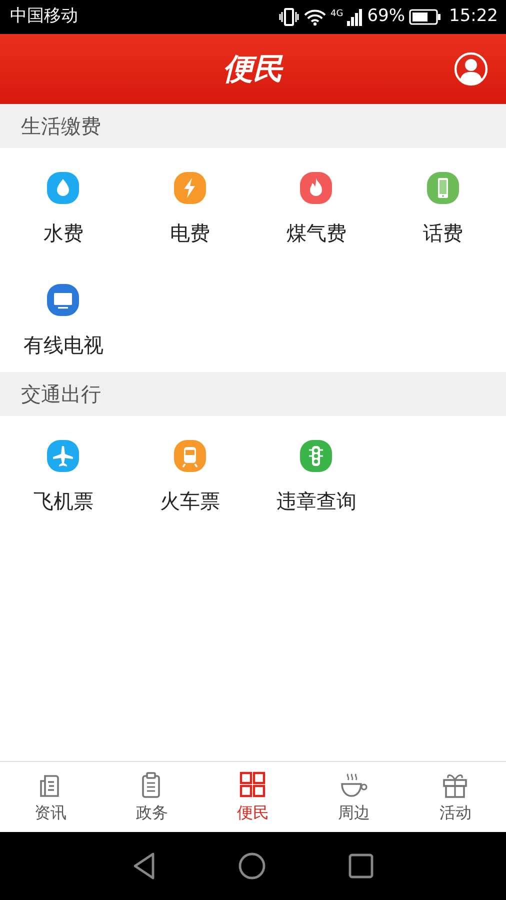 The width and height of the screenshot is (506, 900). I want to click on grid-icon, so click(253, 785).